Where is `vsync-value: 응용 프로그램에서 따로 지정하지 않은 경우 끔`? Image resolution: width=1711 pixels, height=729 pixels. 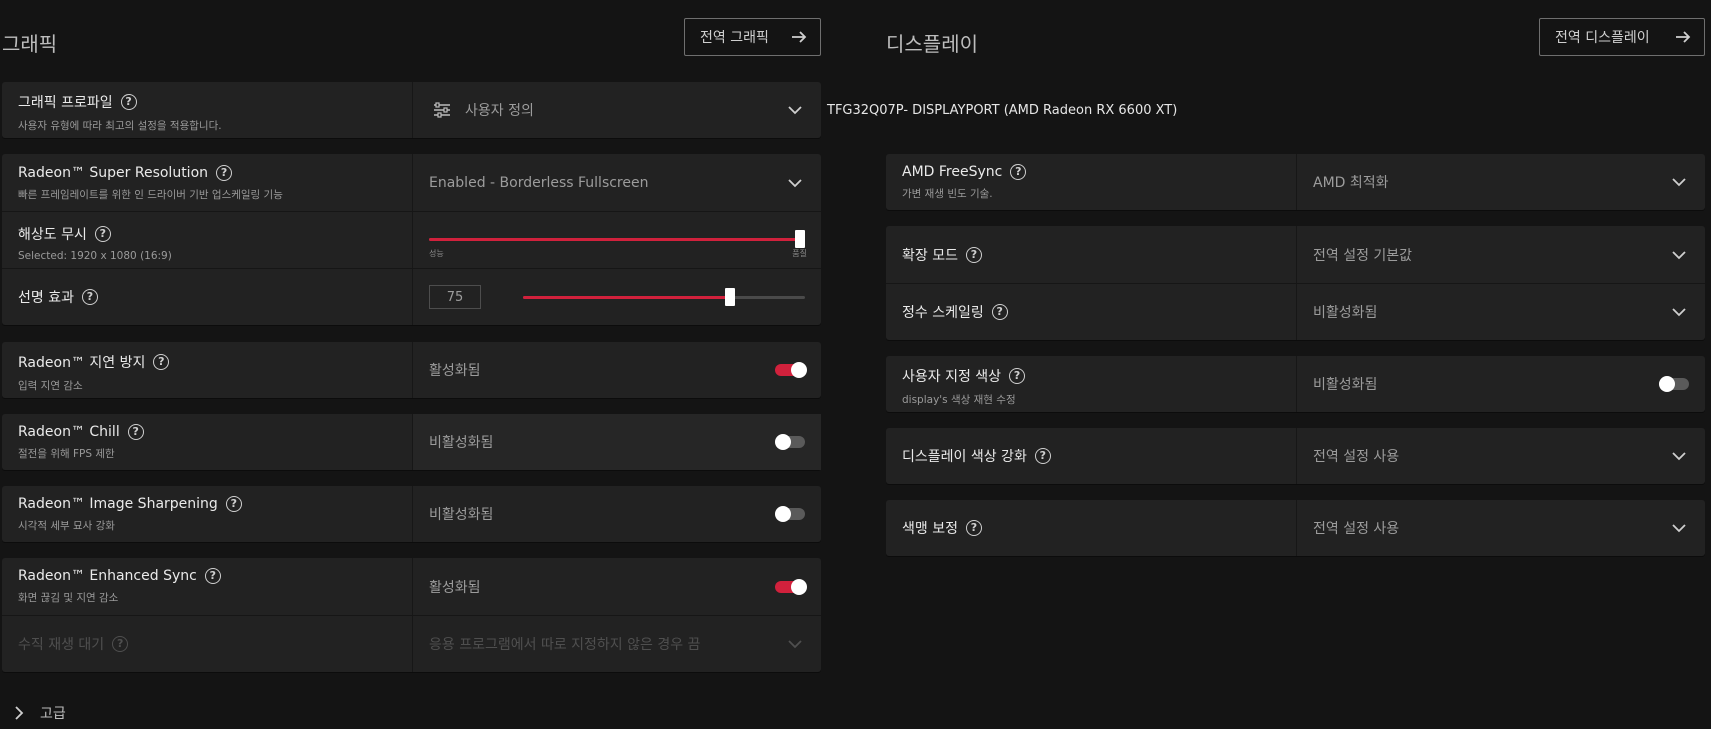 vsync-value: 응용 프로그램에서 따로 지정하지 않은 경우 끔 is located at coordinates (565, 645).